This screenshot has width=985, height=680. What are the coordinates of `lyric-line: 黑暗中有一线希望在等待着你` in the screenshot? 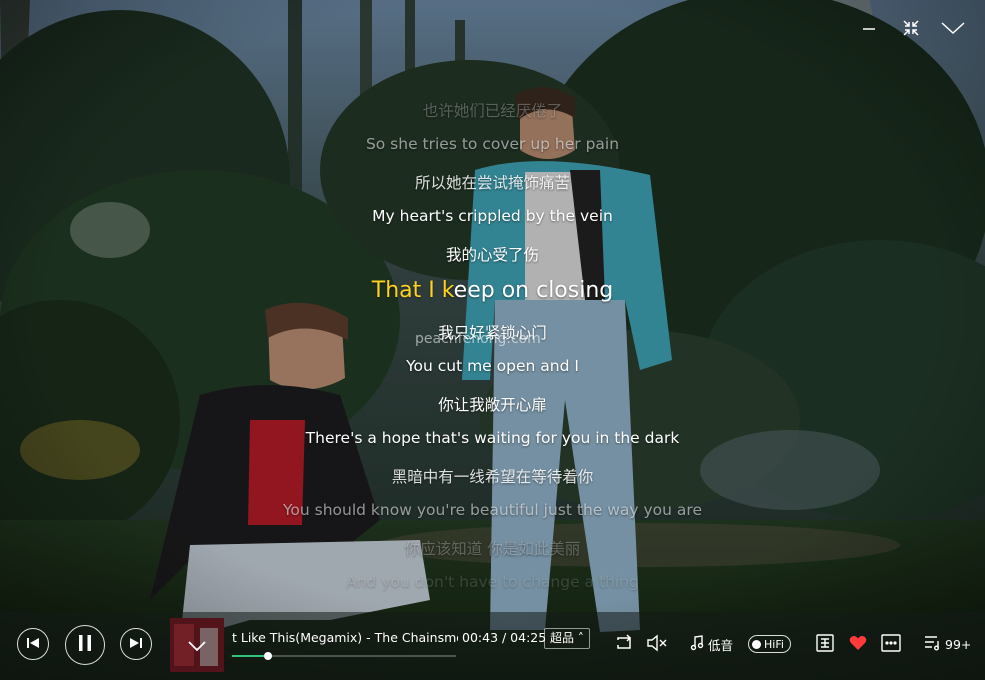 It's located at (492, 477).